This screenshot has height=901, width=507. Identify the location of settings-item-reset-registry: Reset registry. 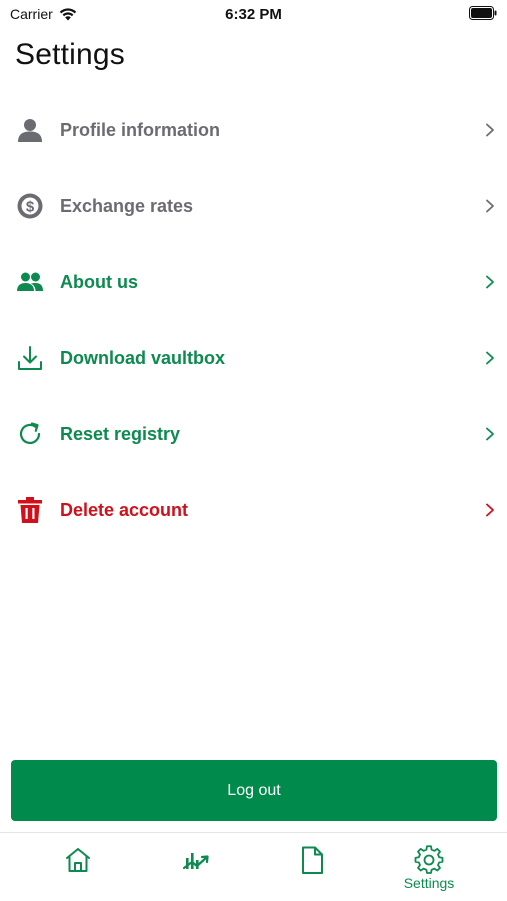
(253, 434).